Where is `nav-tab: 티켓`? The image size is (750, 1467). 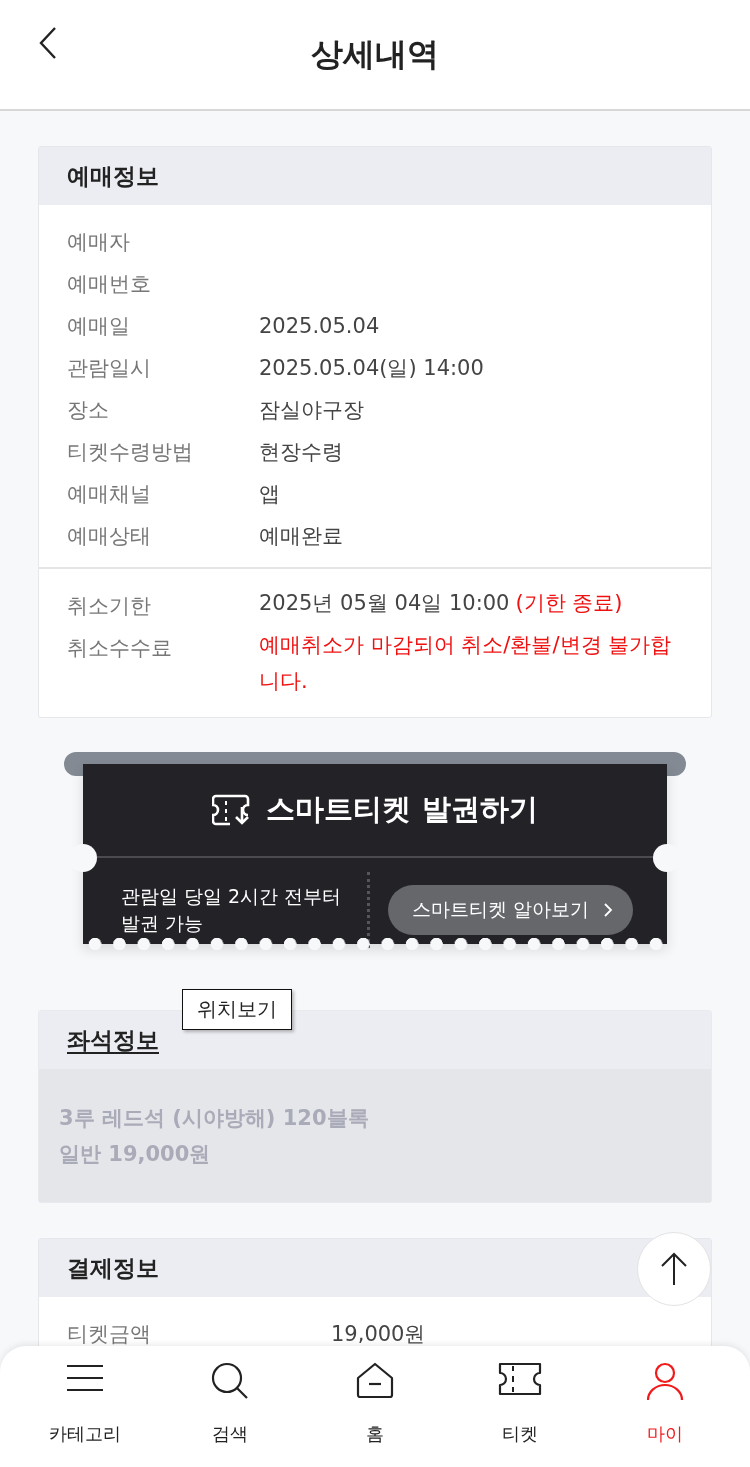 nav-tab: 티켓 is located at coordinates (520, 1404).